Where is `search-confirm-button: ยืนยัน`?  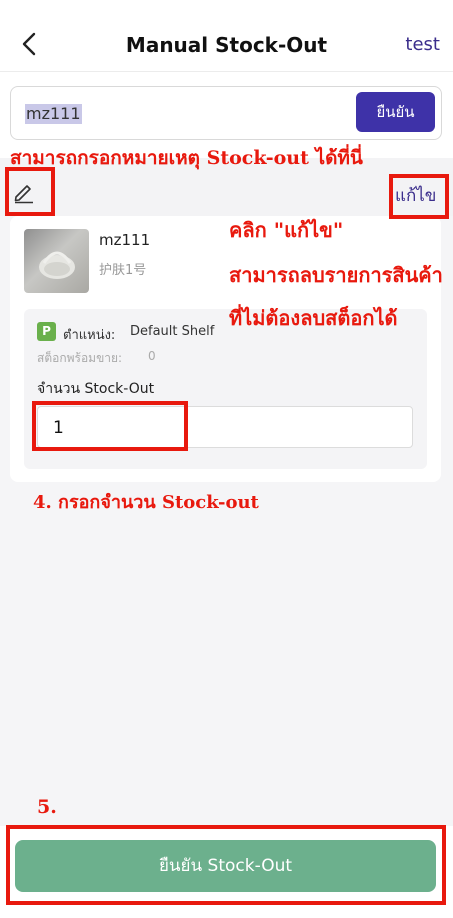 search-confirm-button: ยืนยัน is located at coordinates (395, 112).